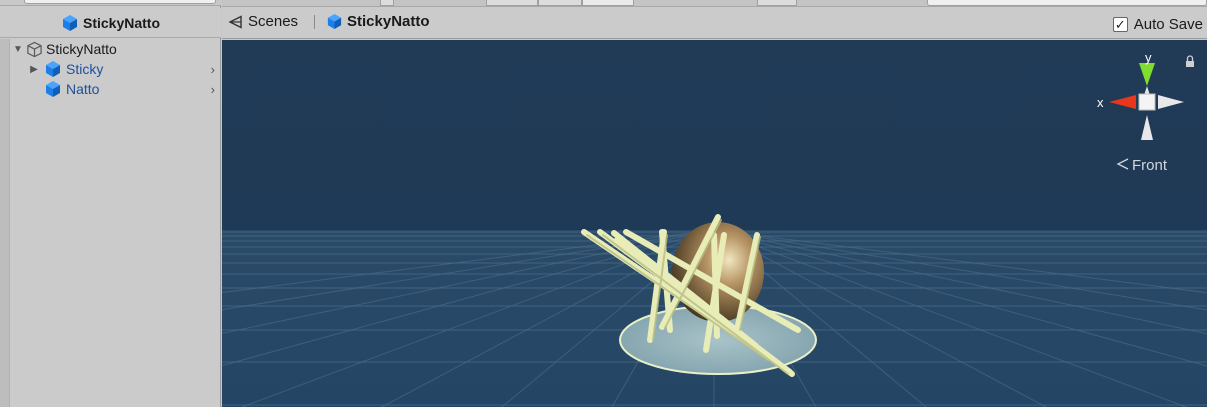 This screenshot has height=407, width=1207. What do you see at coordinates (83, 89) in the screenshot?
I see `hierarchy-item-label: Natto` at bounding box center [83, 89].